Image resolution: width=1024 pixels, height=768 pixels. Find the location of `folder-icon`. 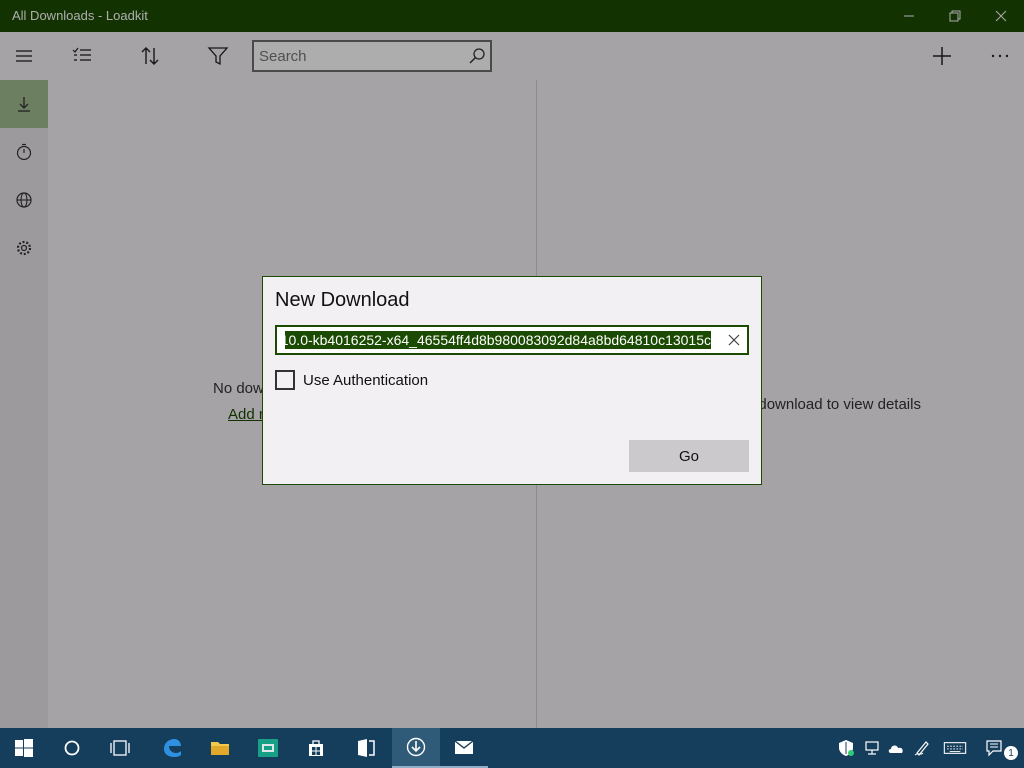

folder-icon is located at coordinates (220, 748).